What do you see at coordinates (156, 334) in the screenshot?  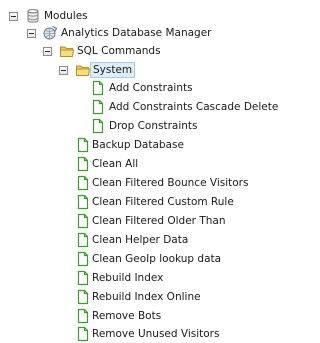 I see `tree-node-label: Remove Unused Visitors` at bounding box center [156, 334].